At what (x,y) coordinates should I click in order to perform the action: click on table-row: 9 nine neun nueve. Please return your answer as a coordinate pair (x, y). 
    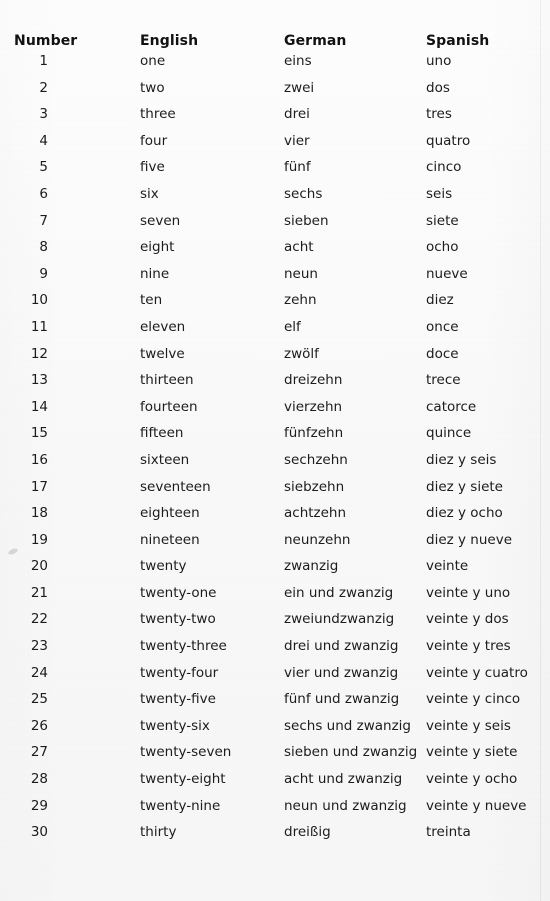
    Looking at the image, I should click on (275, 274).